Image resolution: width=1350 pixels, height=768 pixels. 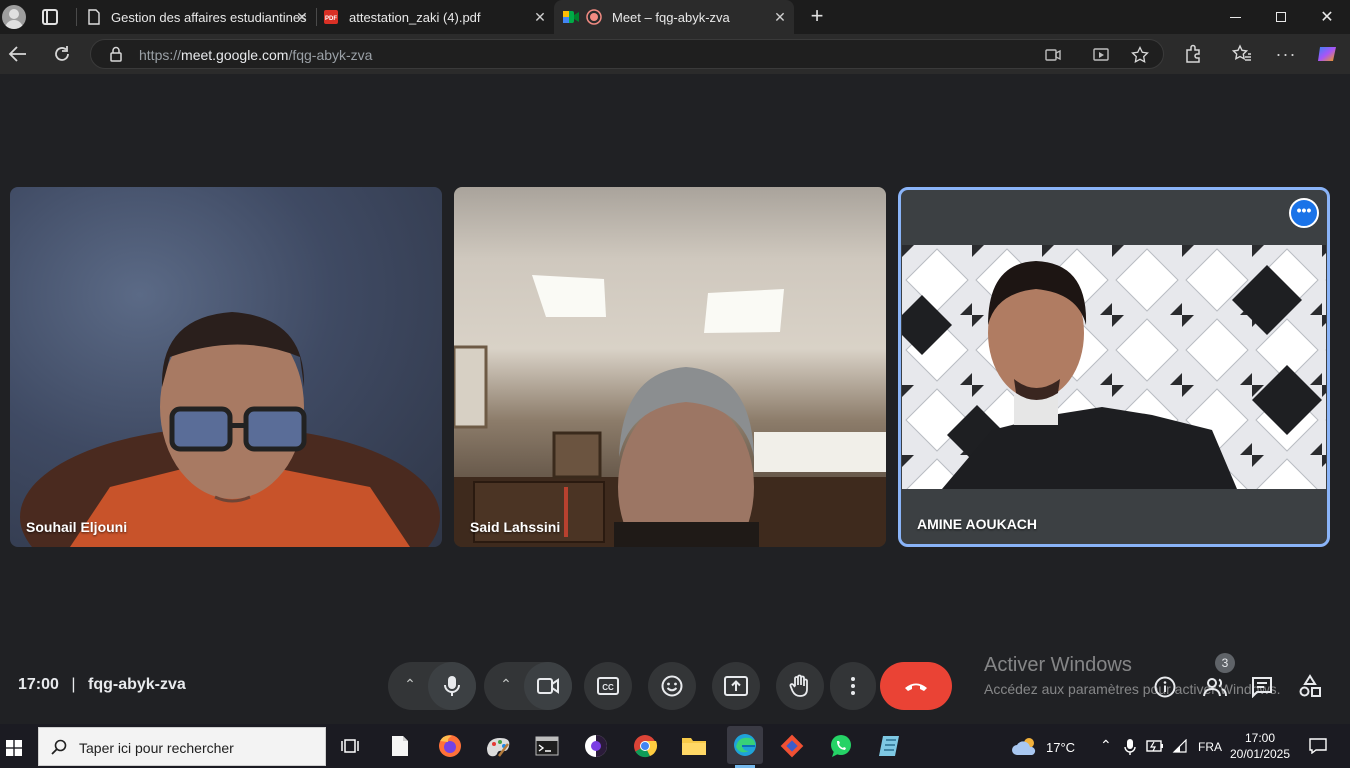 I want to click on reactions-button, so click(x=672, y=686).